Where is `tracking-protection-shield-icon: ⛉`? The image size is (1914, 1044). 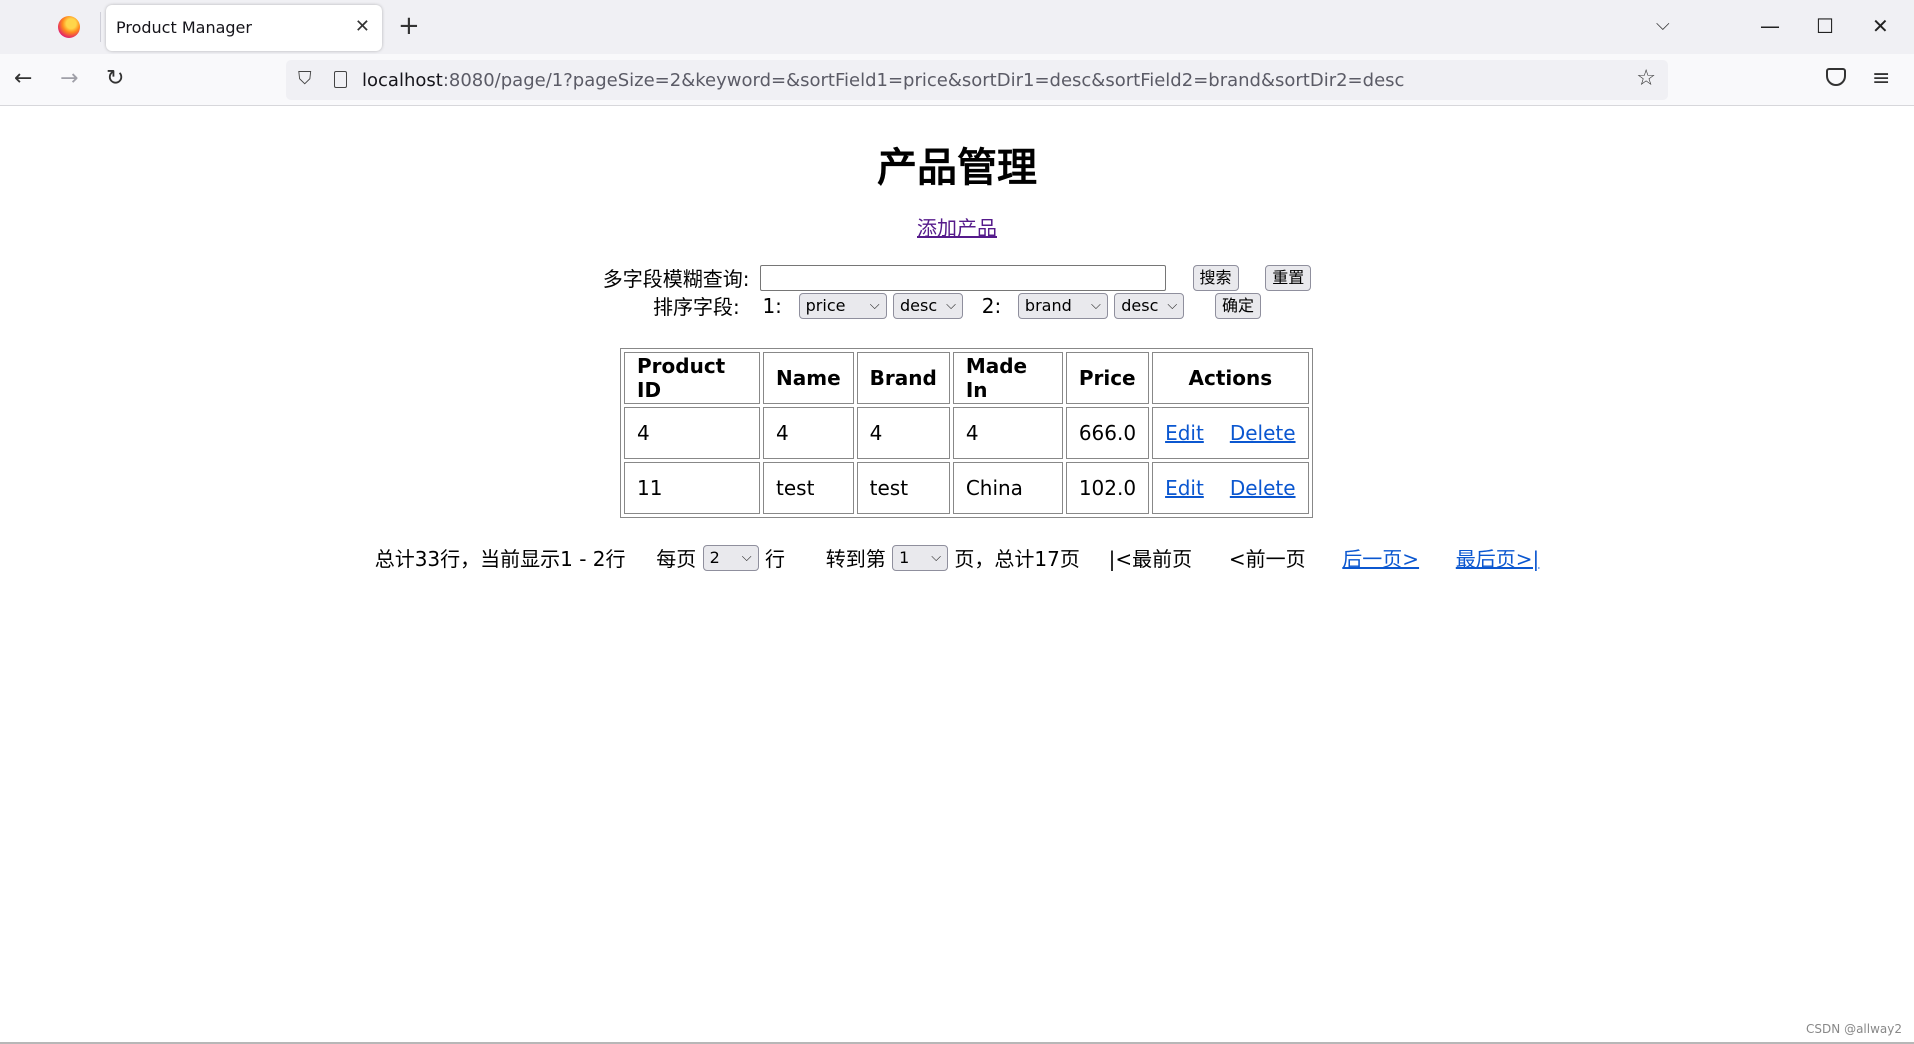 tracking-protection-shield-icon: ⛉ is located at coordinates (305, 78).